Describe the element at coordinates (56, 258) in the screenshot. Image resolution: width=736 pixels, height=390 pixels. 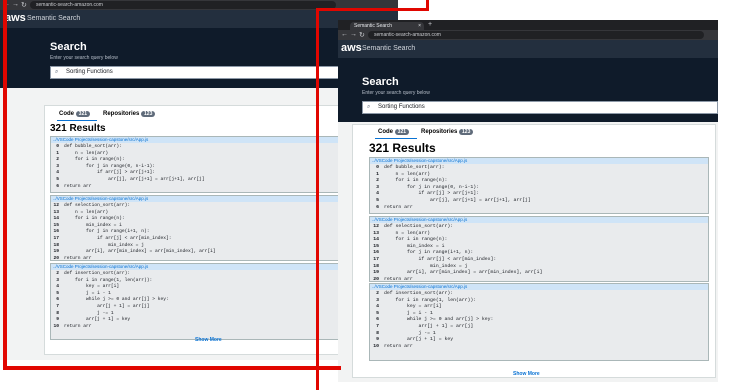
I see `line-number: 20` at that location.